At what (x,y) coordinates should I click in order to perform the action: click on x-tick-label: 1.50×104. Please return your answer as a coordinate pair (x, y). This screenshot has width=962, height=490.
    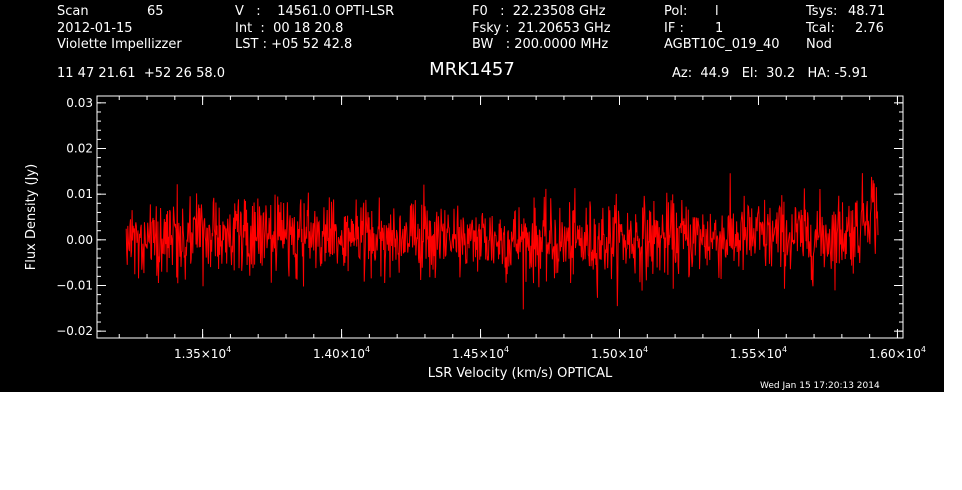
    Looking at the image, I should click on (619, 353).